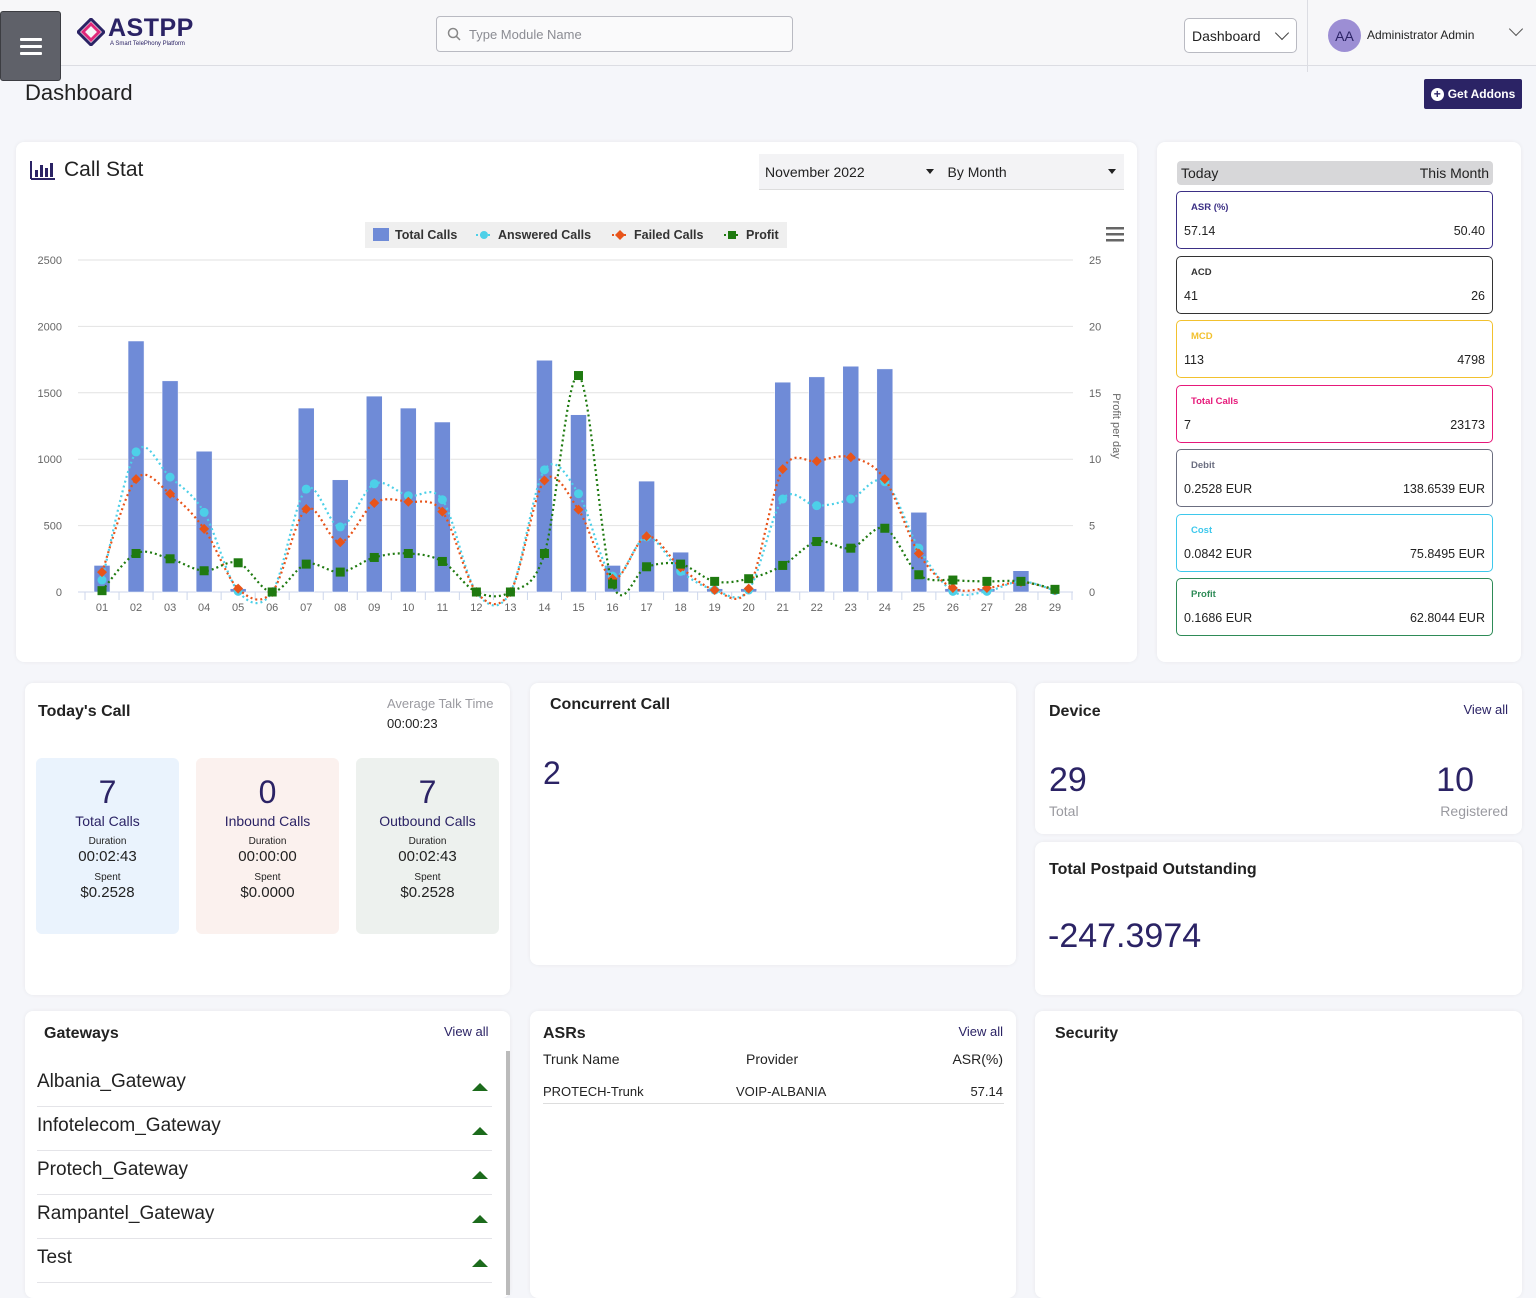  What do you see at coordinates (1334, 413) in the screenshot?
I see `stat-box-total-calls: Total Calls 7 23173` at bounding box center [1334, 413].